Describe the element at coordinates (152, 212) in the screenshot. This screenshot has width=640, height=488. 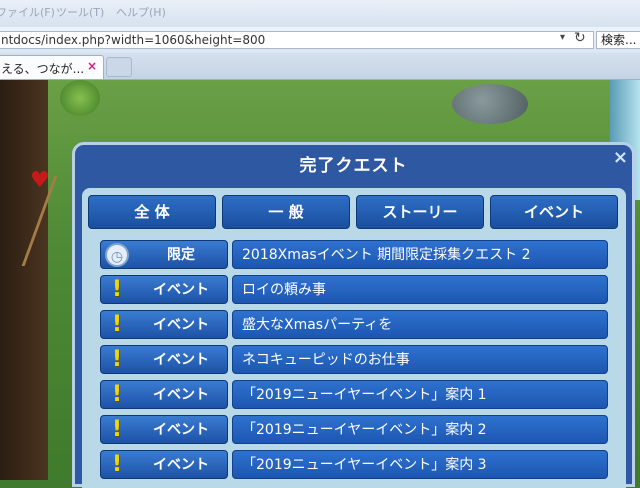
I see `tab-all: 全 体` at that location.